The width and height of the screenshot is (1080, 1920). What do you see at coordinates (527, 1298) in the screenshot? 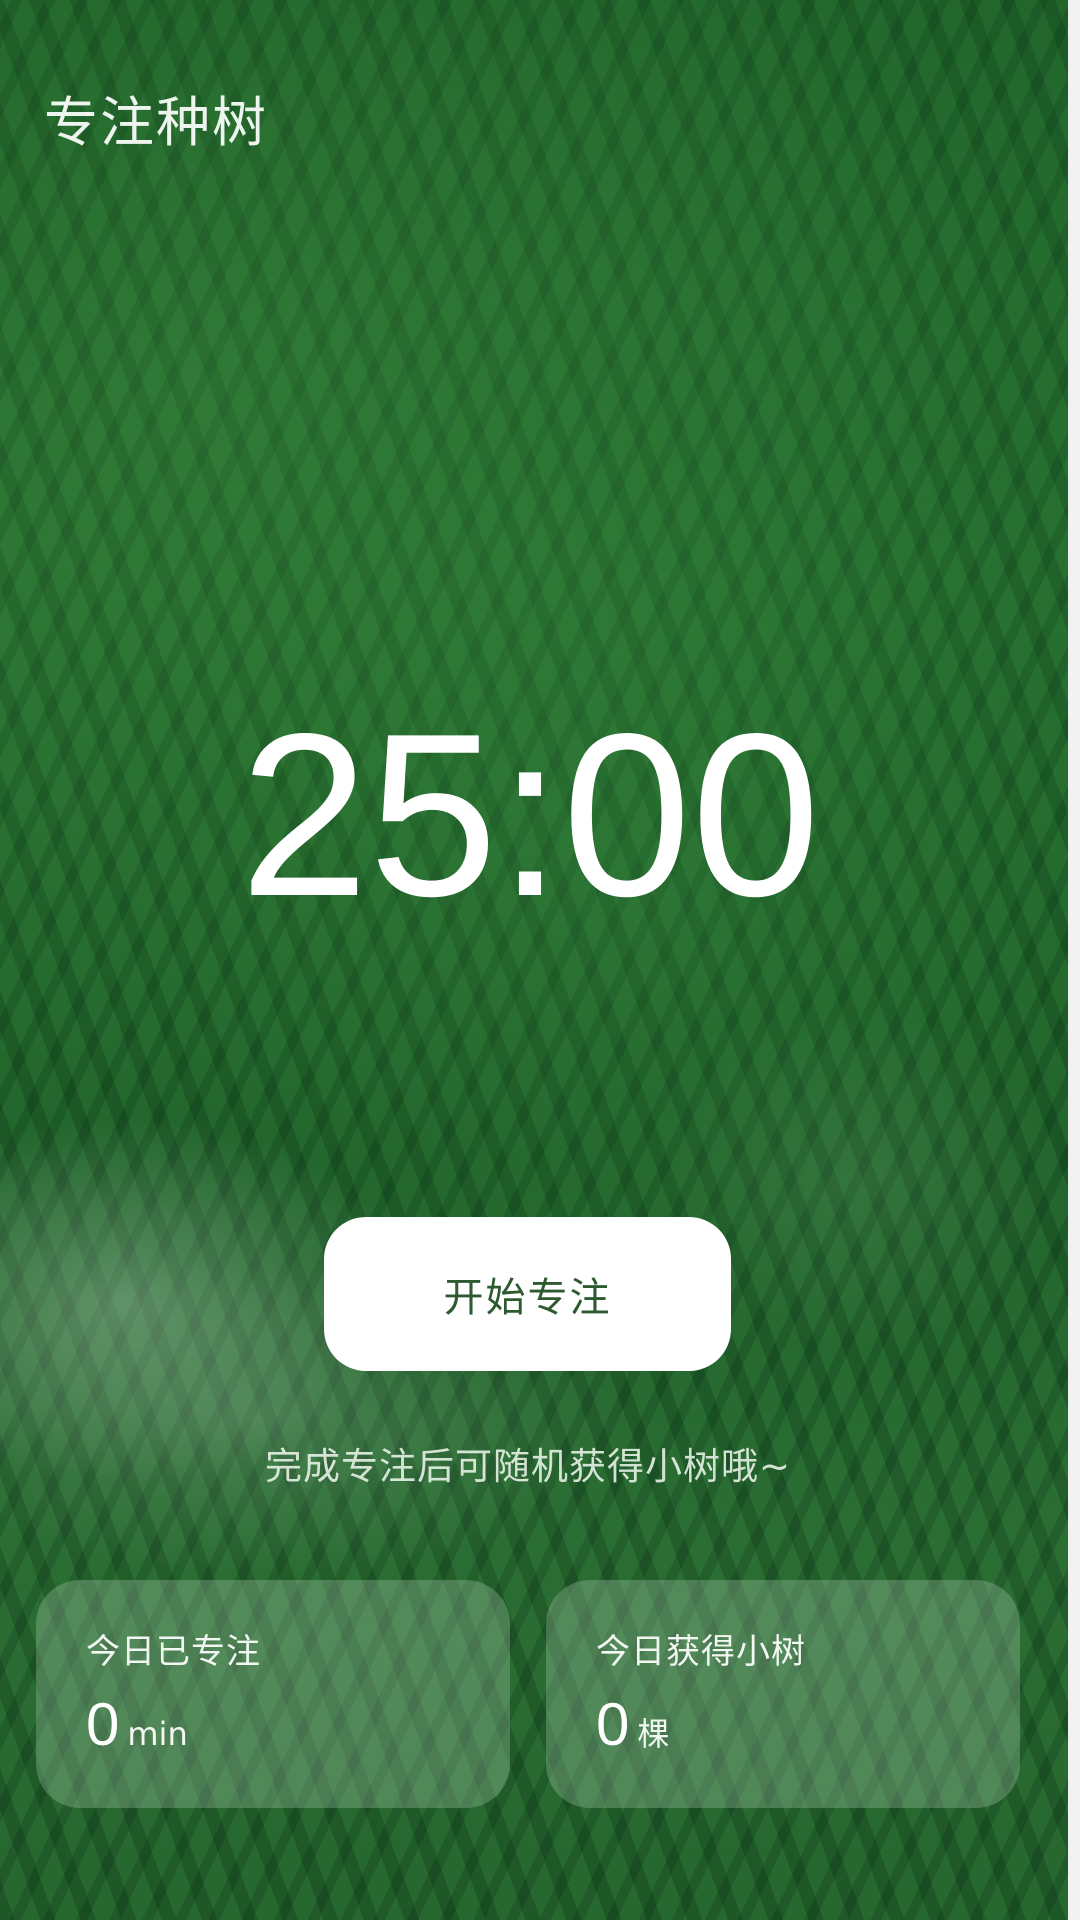
I see `start-focus-label: 开始专注` at bounding box center [527, 1298].